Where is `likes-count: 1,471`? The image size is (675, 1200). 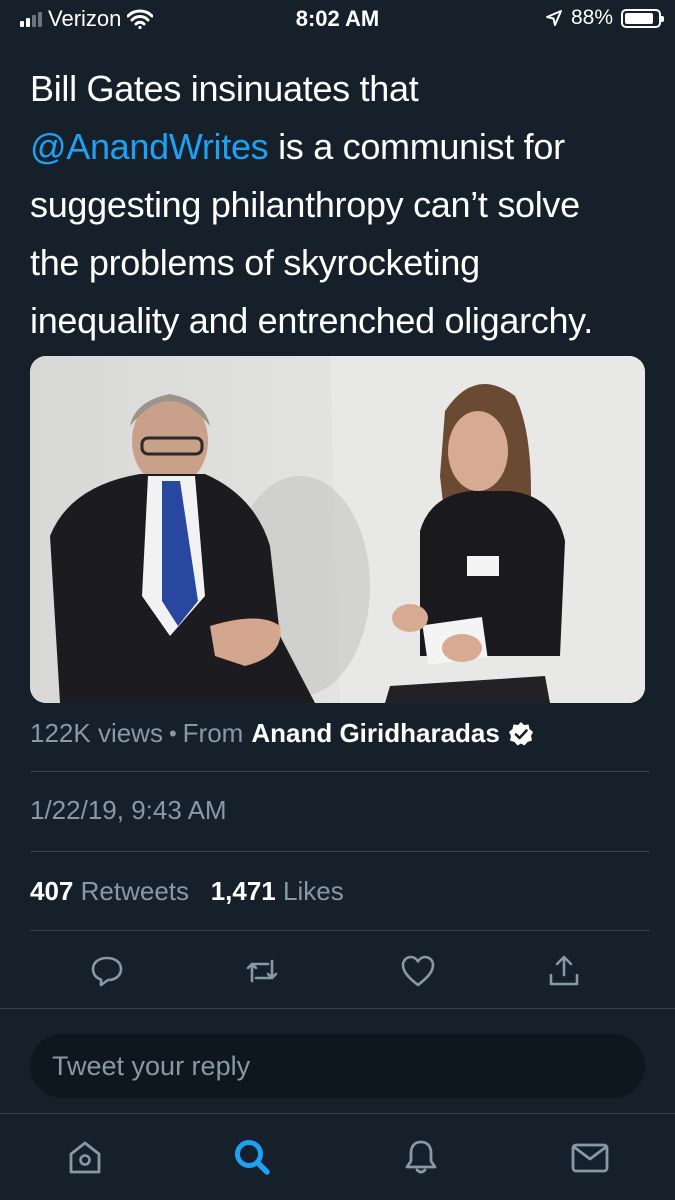
likes-count: 1,471 is located at coordinates (243, 891).